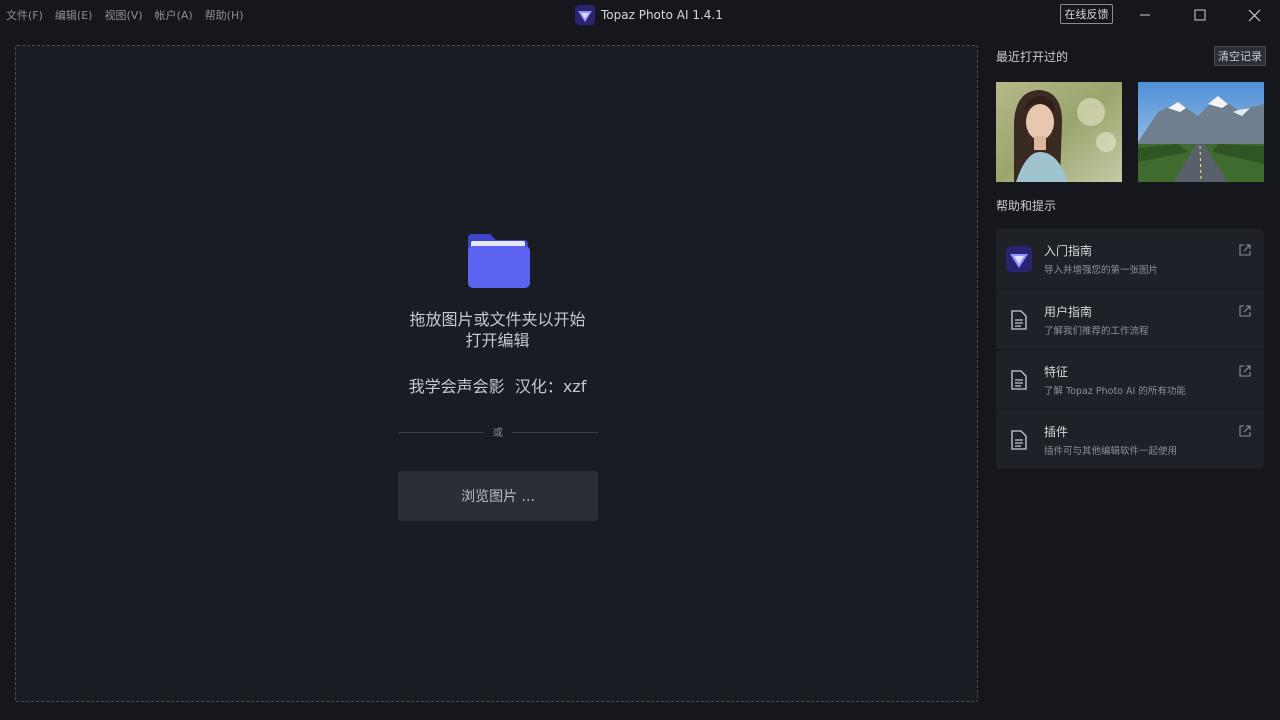  Describe the element at coordinates (1130, 439) in the screenshot. I see `help-item-plugins: 插件 插件可与其他编辑软件一起使用` at that location.